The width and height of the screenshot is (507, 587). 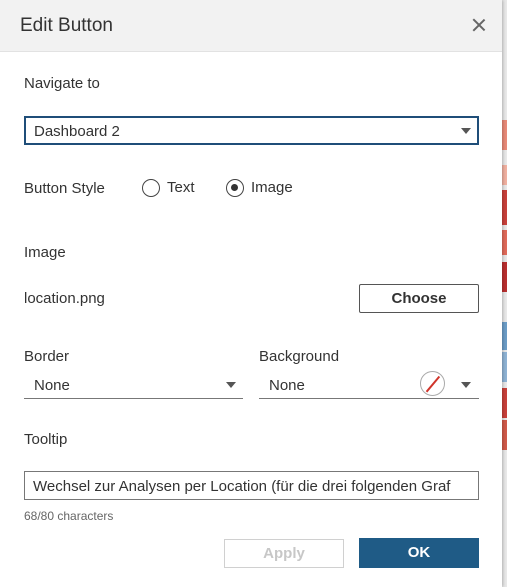 I want to click on close-icon, so click(x=479, y=25).